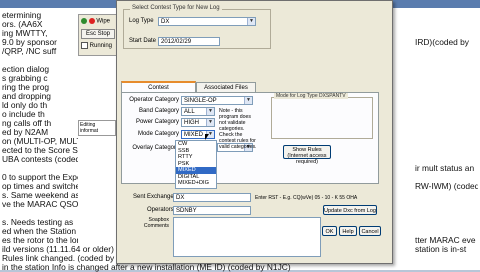 This screenshot has height=272, width=480. What do you see at coordinates (370, 231) in the screenshot?
I see `cancel-button: Cancel` at bounding box center [370, 231].